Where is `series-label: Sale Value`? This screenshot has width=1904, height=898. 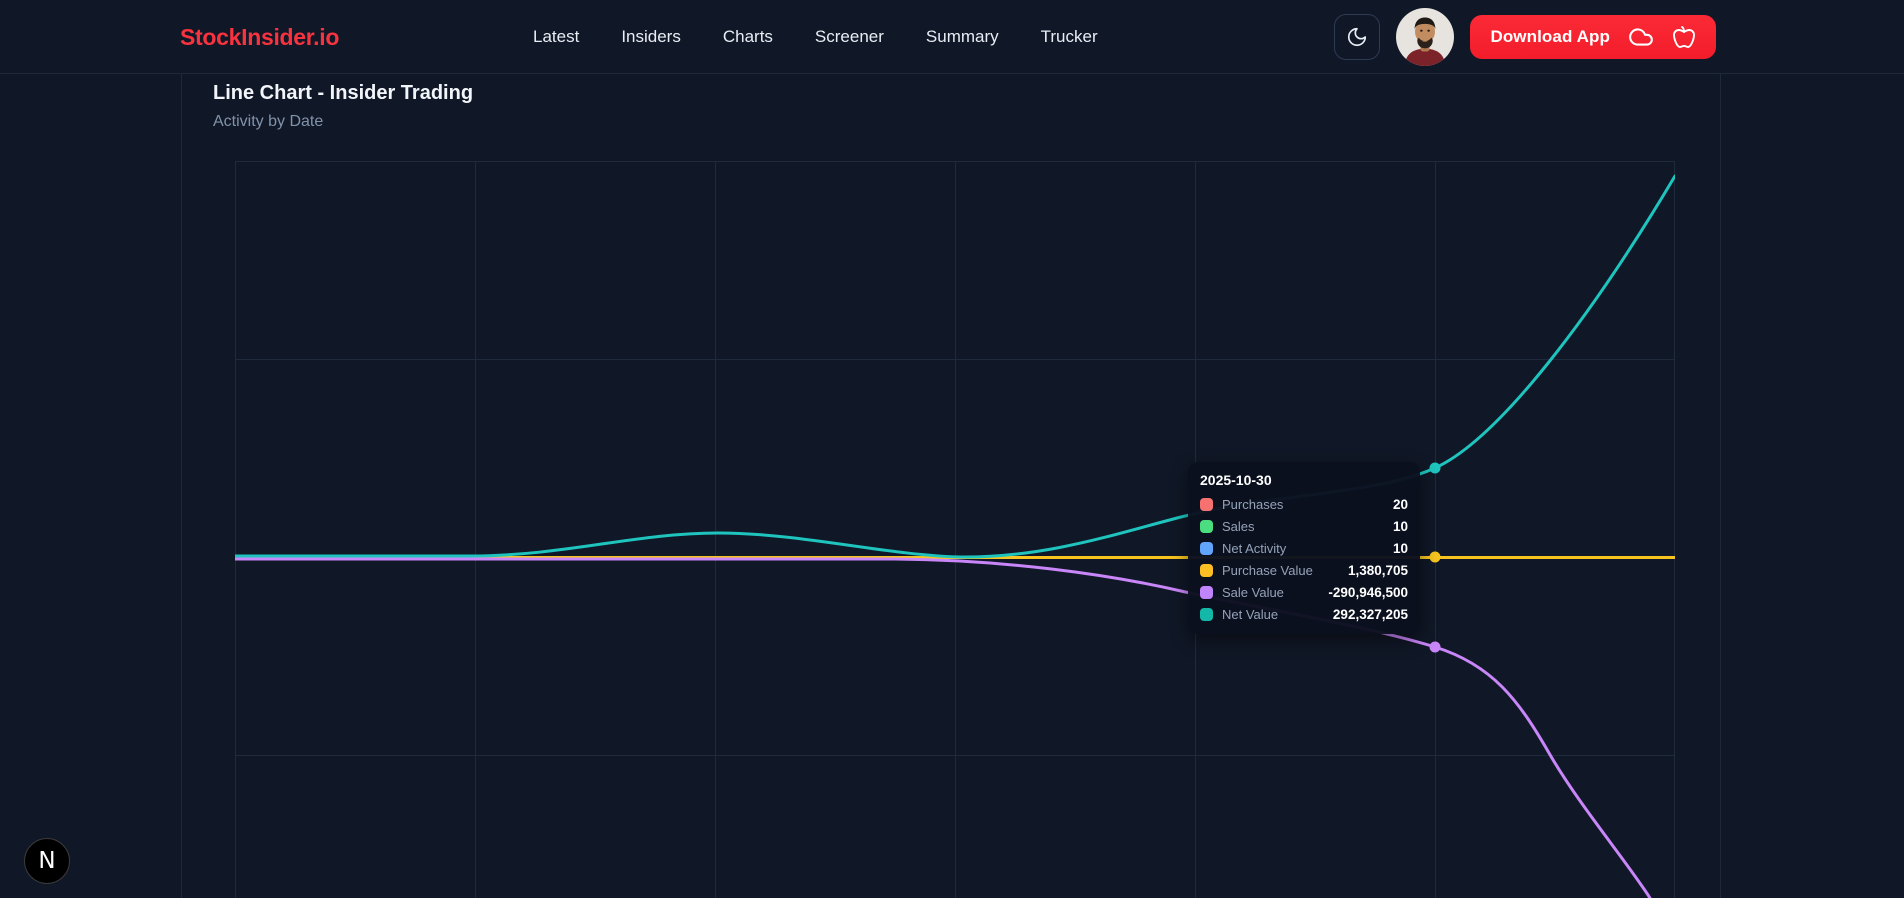
series-label: Sale Value is located at coordinates (1253, 592).